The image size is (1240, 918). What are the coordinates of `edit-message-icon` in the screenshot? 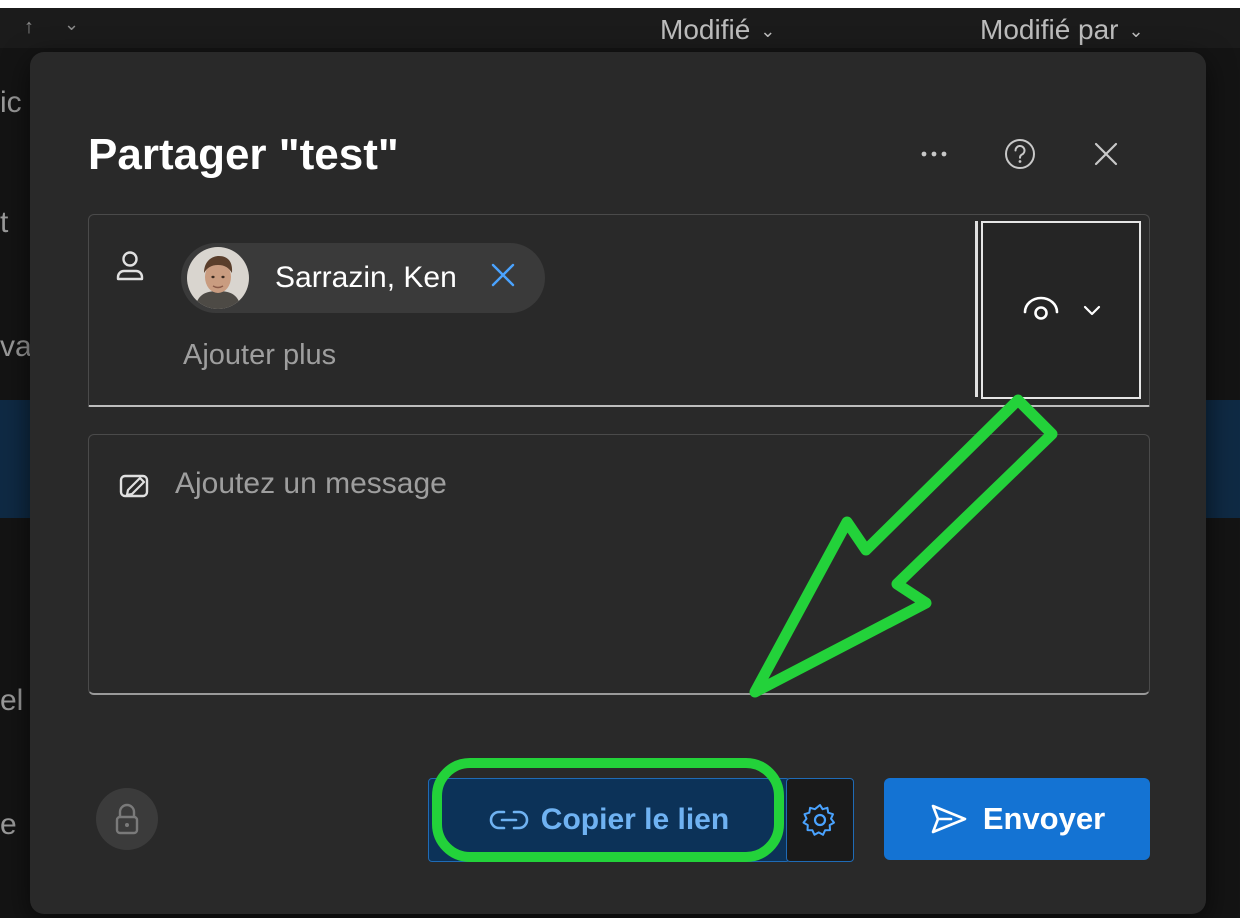 It's located at (134, 486).